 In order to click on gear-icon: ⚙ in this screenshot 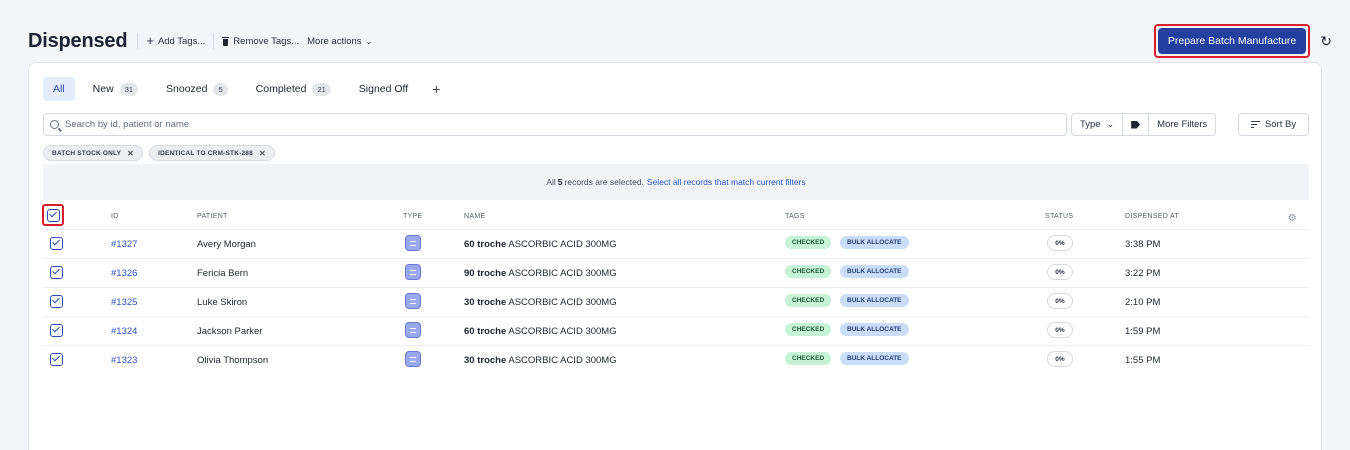, I will do `click(1292, 218)`.